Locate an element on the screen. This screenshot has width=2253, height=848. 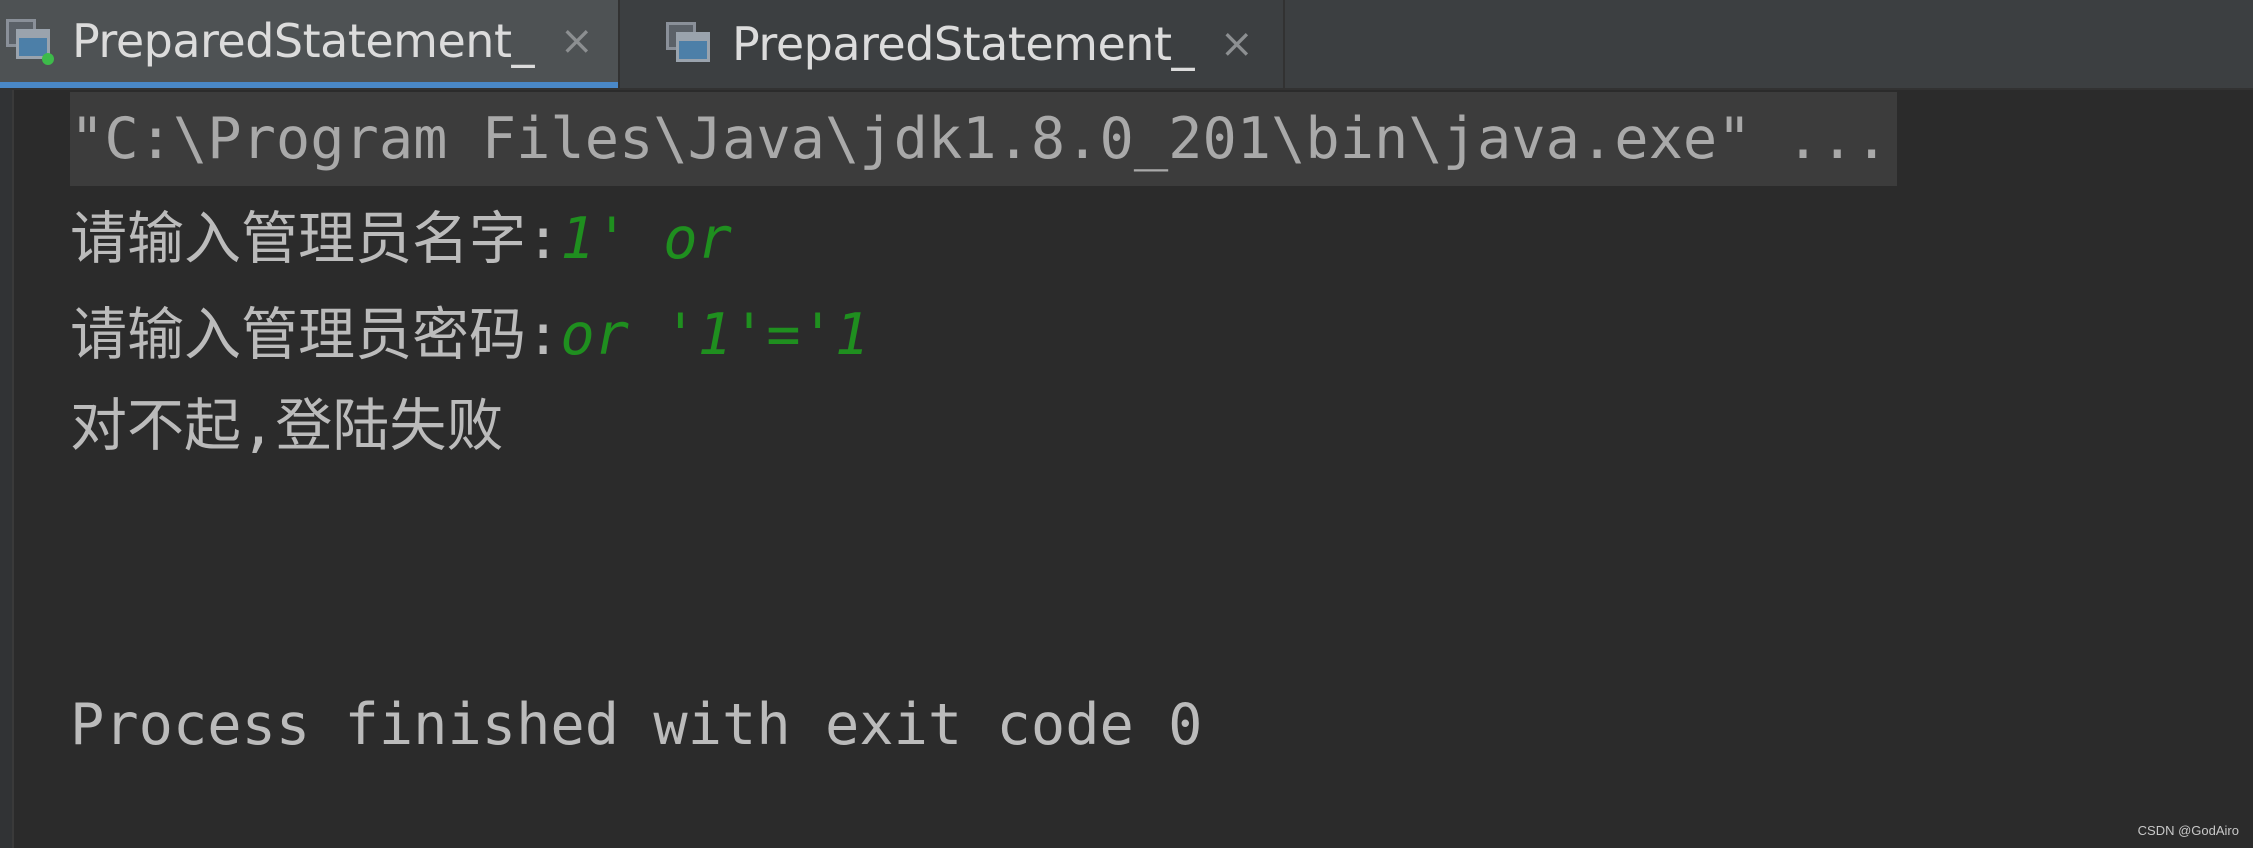
password-prompt-line: 请输入管理员密码:or '1'='1 is located at coordinates (469, 335).